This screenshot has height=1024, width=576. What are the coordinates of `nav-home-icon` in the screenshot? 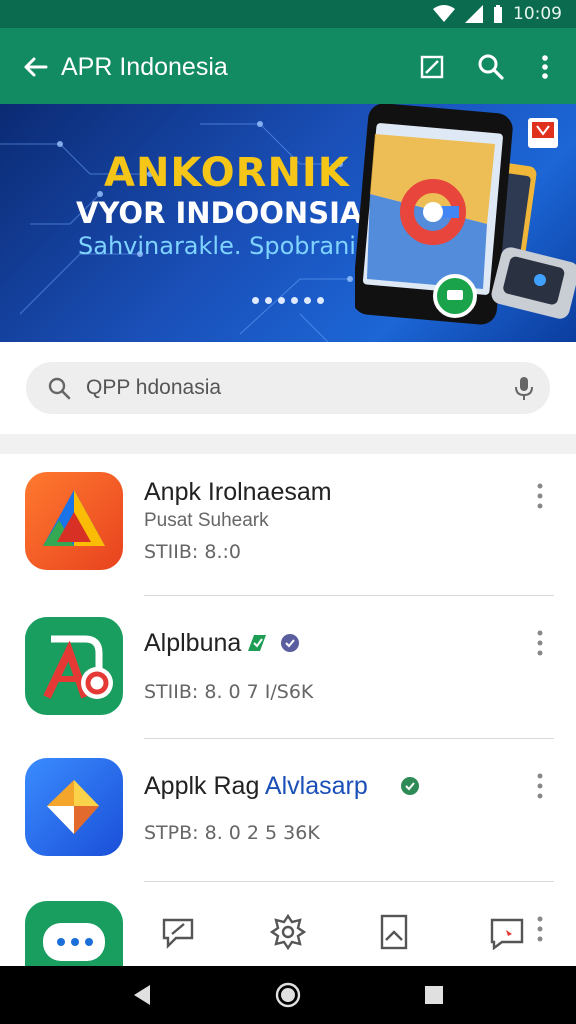 It's located at (288, 995).